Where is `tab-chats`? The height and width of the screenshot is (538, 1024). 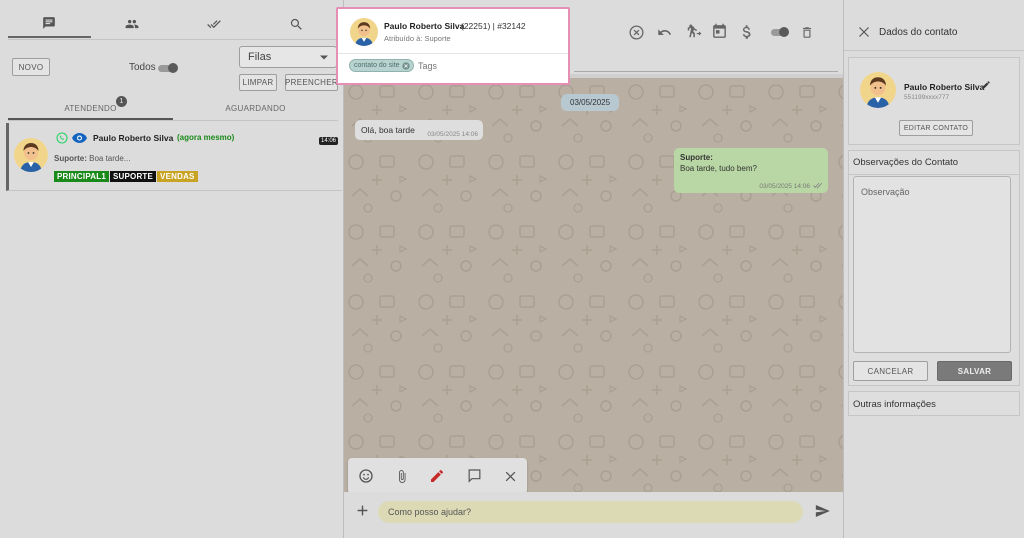
tab-chats is located at coordinates (49, 24).